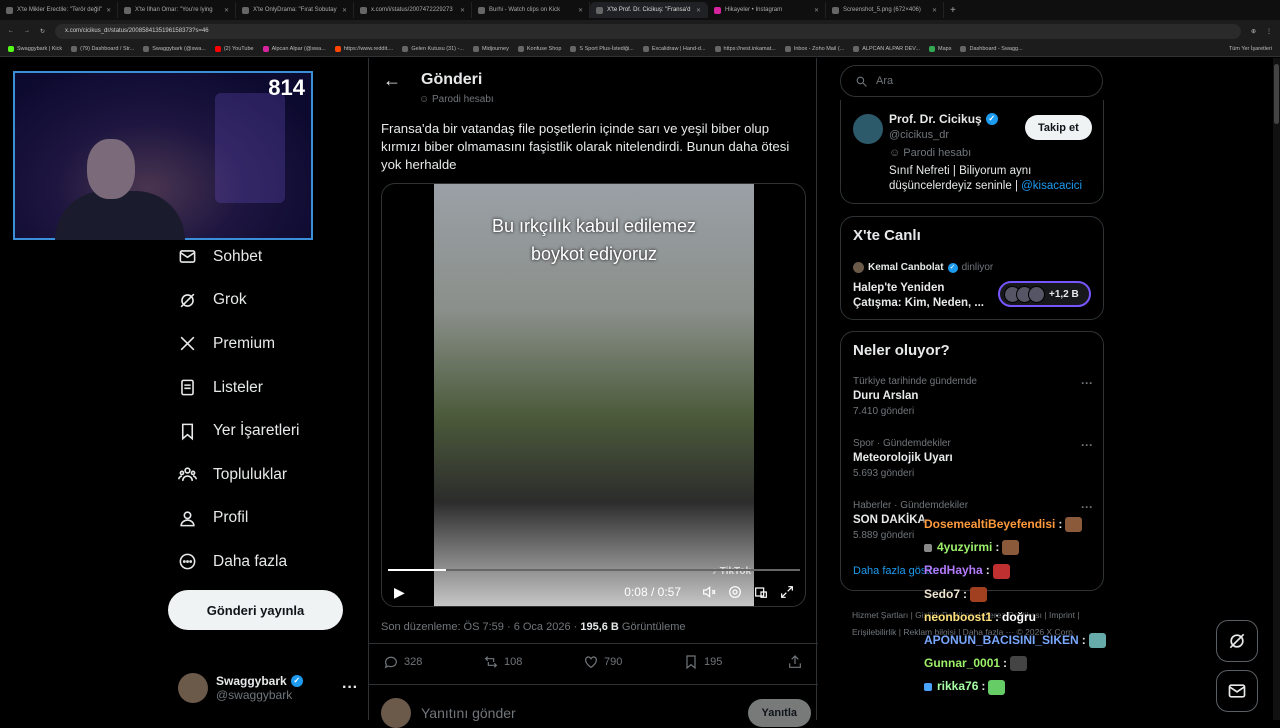 This screenshot has height=728, width=1280. What do you see at coordinates (1044, 294) in the screenshot?
I see `listeners-pill: +1,2 B` at bounding box center [1044, 294].